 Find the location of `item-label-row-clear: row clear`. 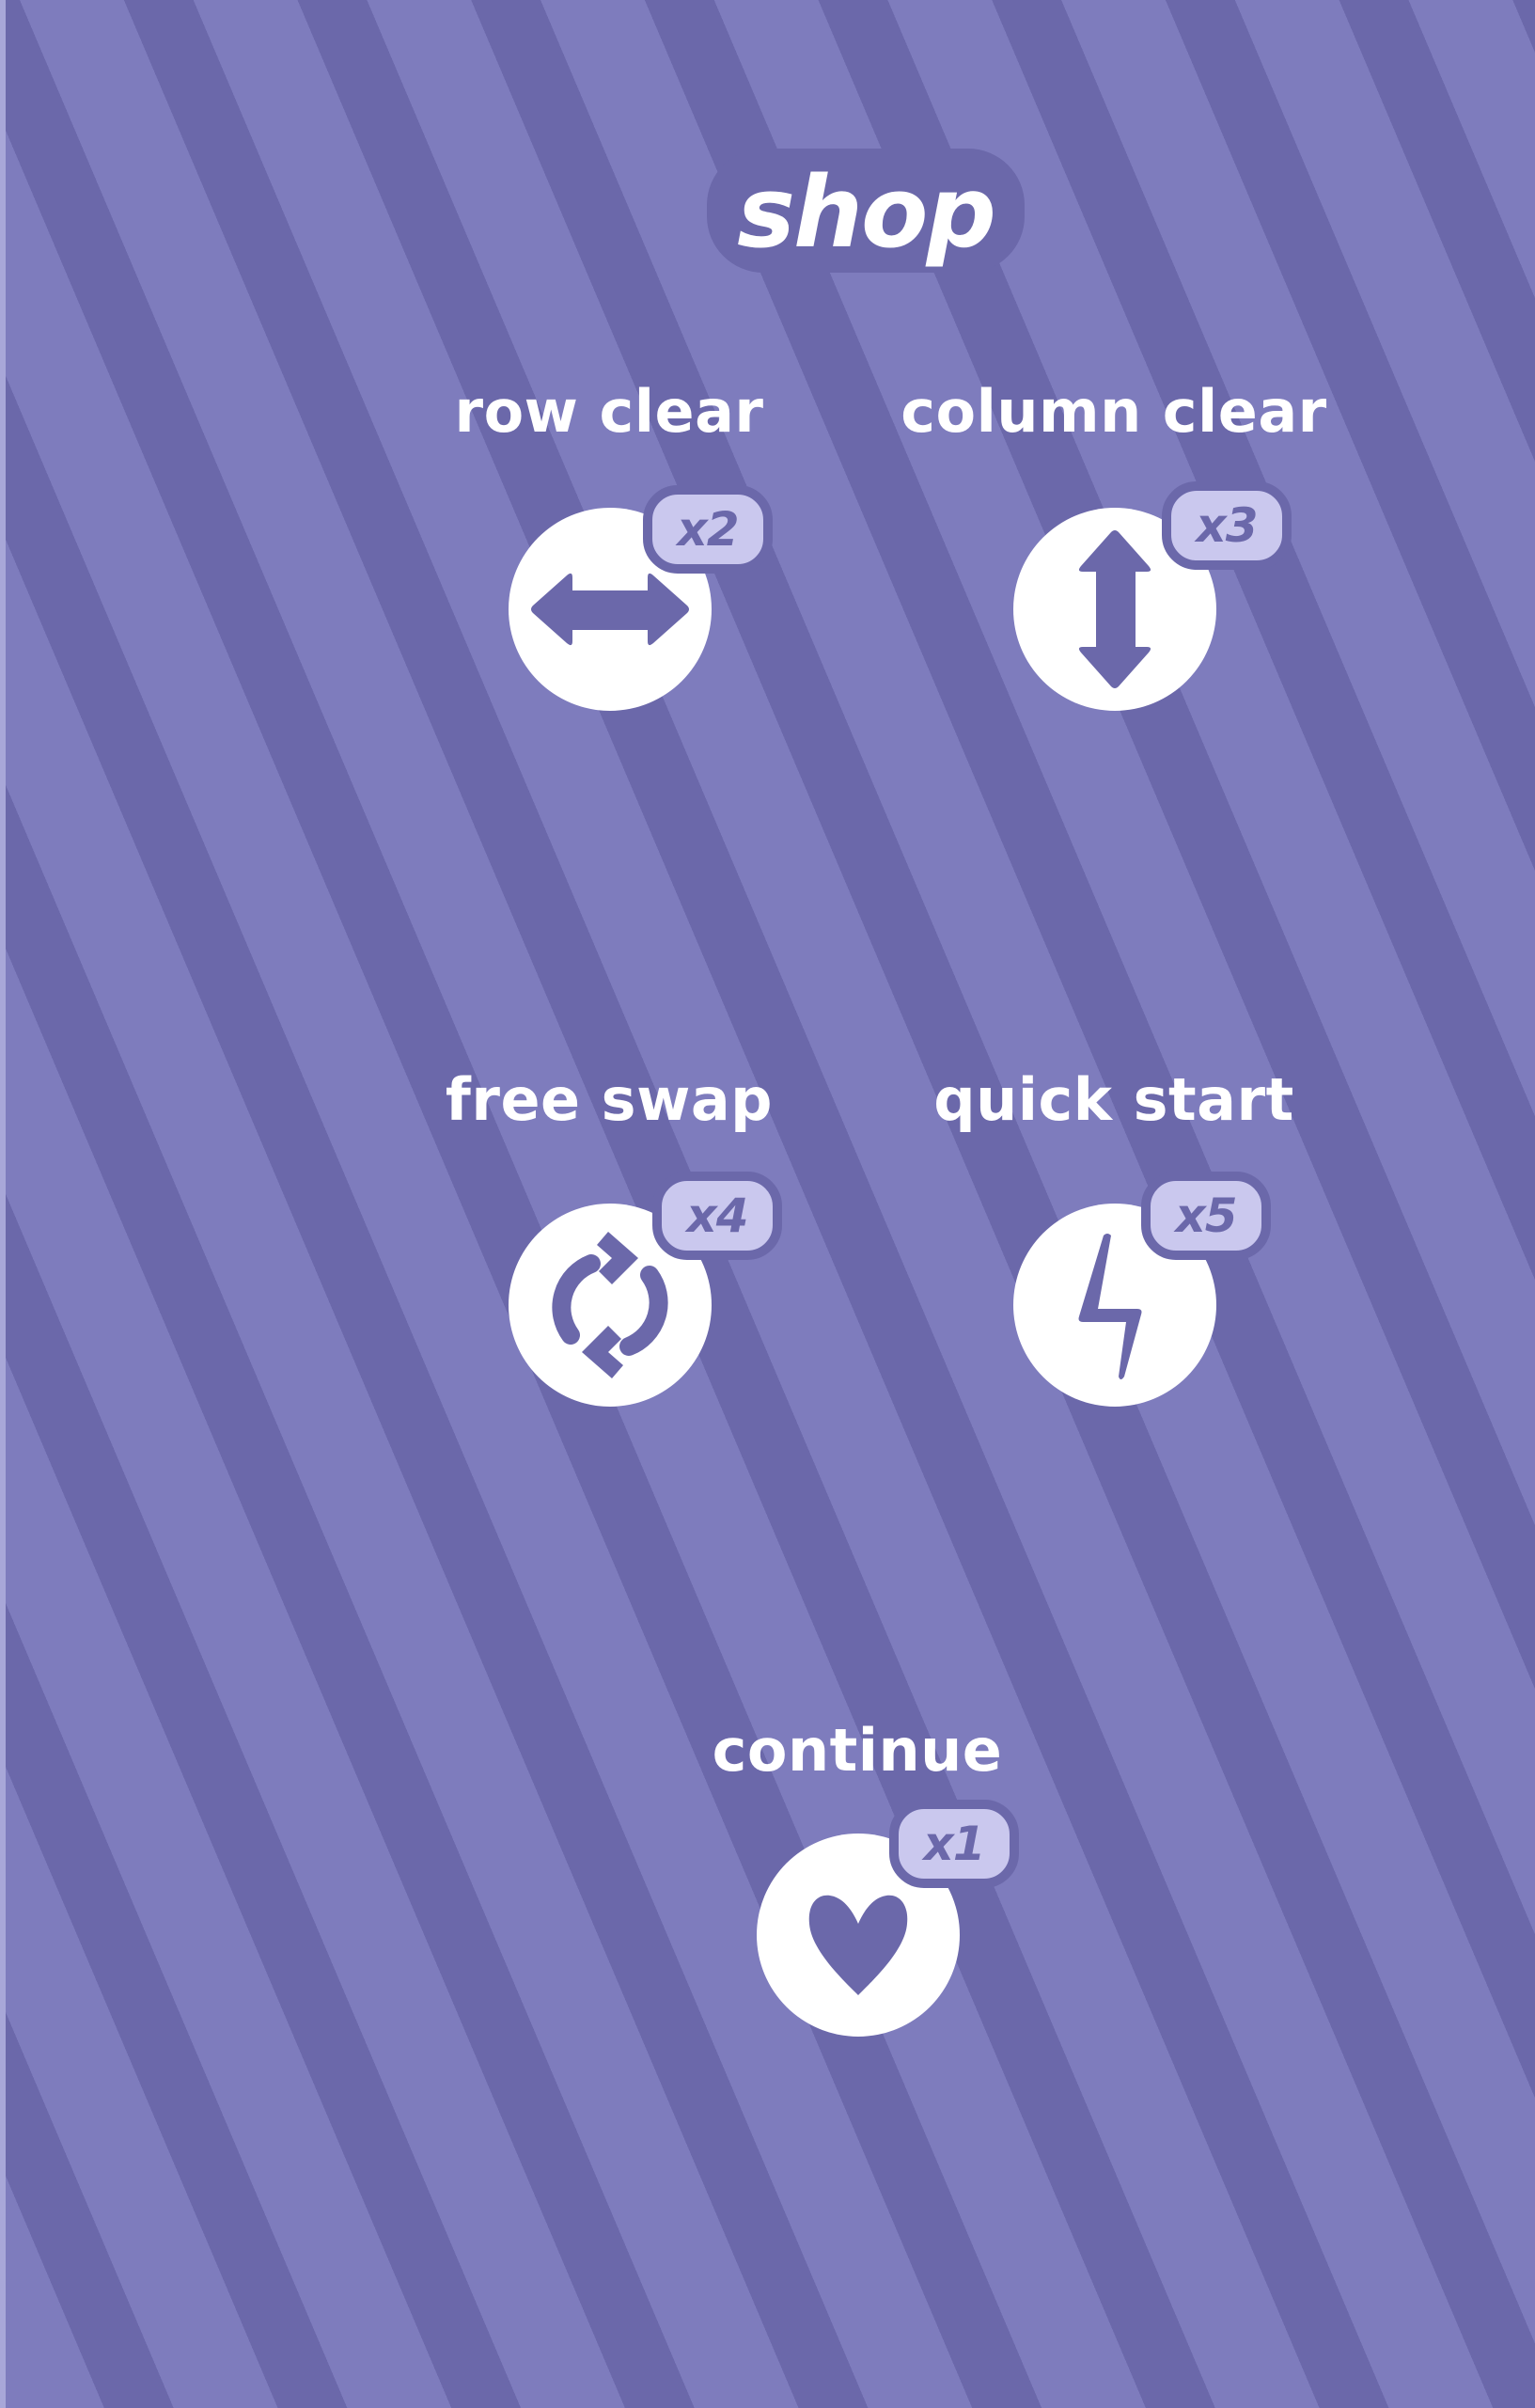

item-label-row-clear: row clear is located at coordinates (609, 411).